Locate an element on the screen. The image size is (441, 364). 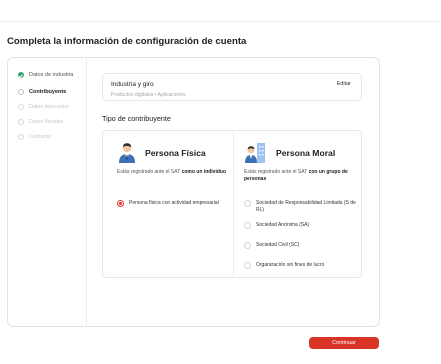
step-contacto: Contacto is located at coordinates (34, 137).